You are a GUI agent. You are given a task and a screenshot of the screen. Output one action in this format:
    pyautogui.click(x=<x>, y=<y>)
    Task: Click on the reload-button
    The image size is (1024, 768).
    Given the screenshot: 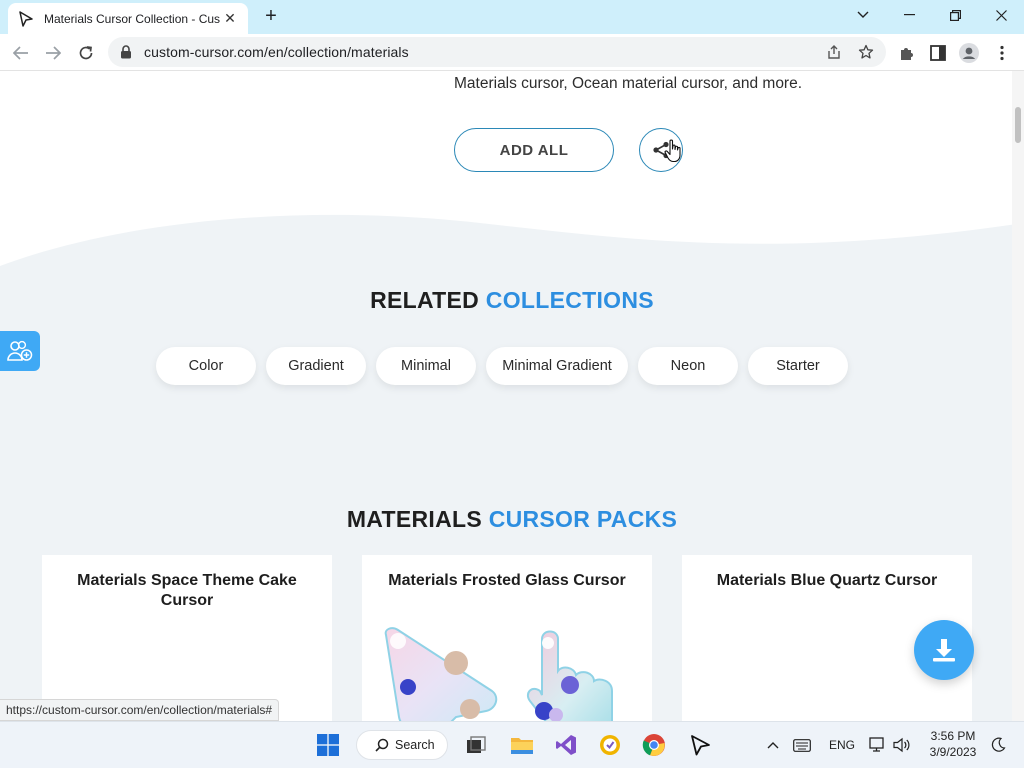 What is the action you would take?
    pyautogui.click(x=86, y=53)
    